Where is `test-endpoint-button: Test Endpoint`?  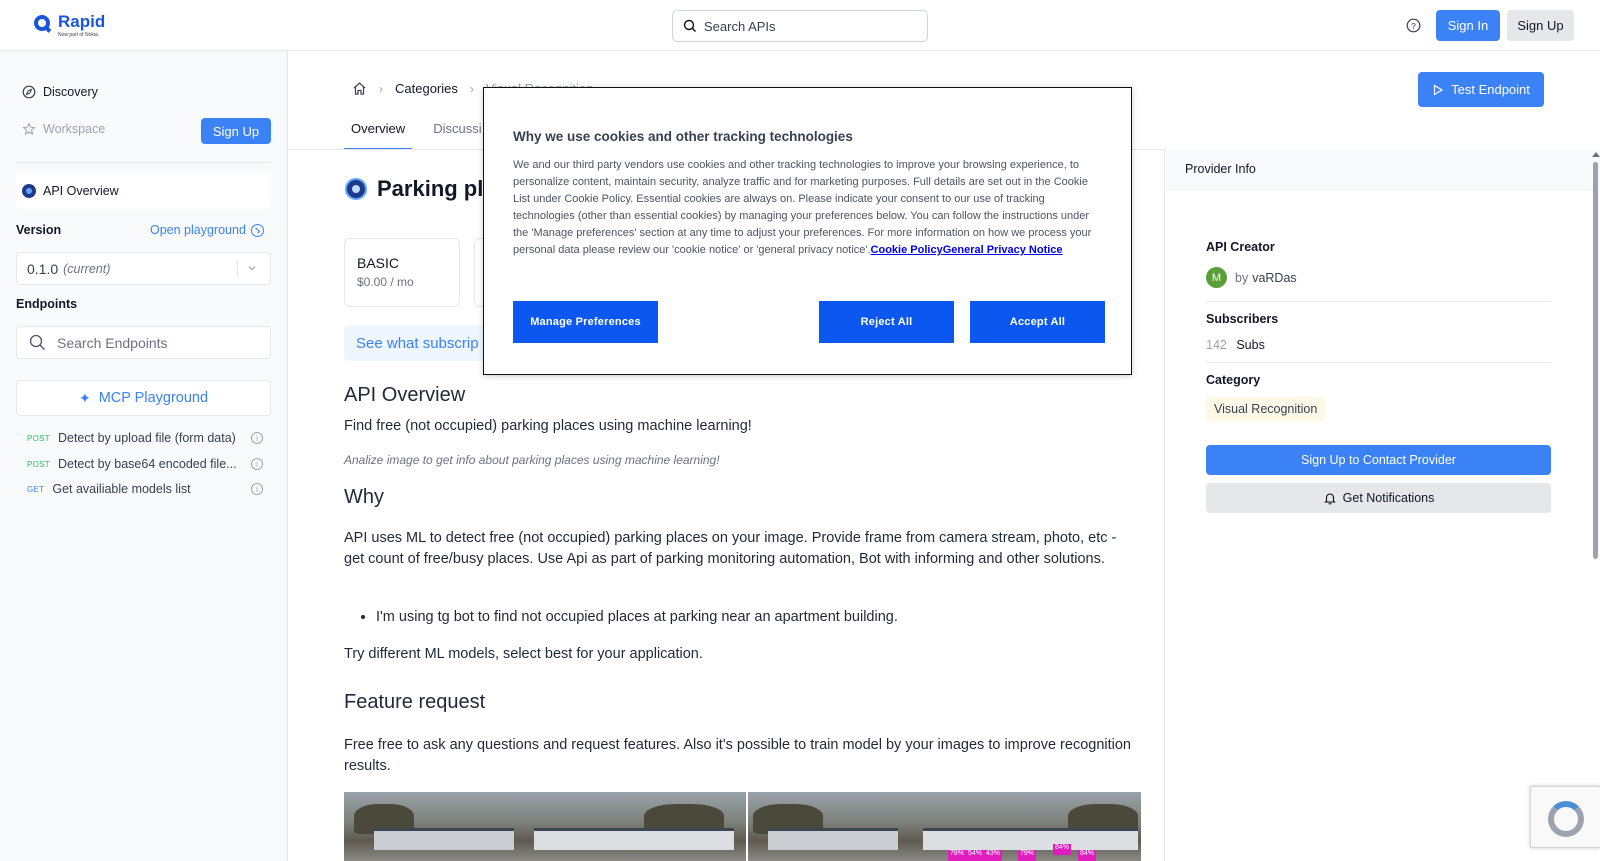
test-endpoint-button: Test Endpoint is located at coordinates (1481, 89).